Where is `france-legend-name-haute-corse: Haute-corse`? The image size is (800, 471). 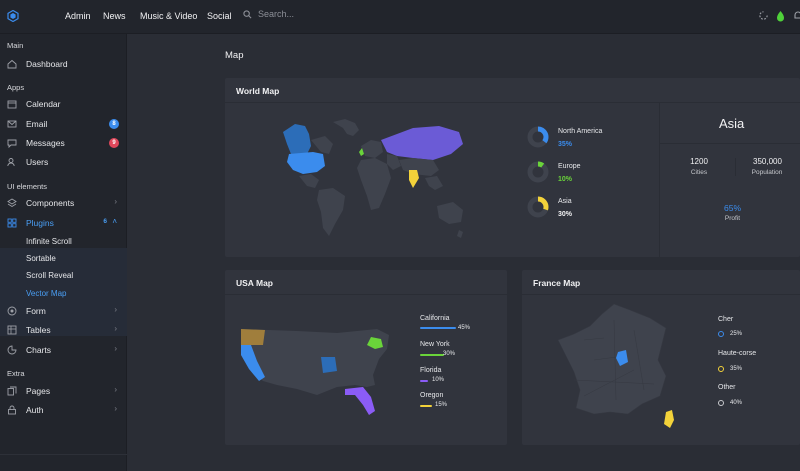 france-legend-name-haute-corse: Haute-corse is located at coordinates (737, 353).